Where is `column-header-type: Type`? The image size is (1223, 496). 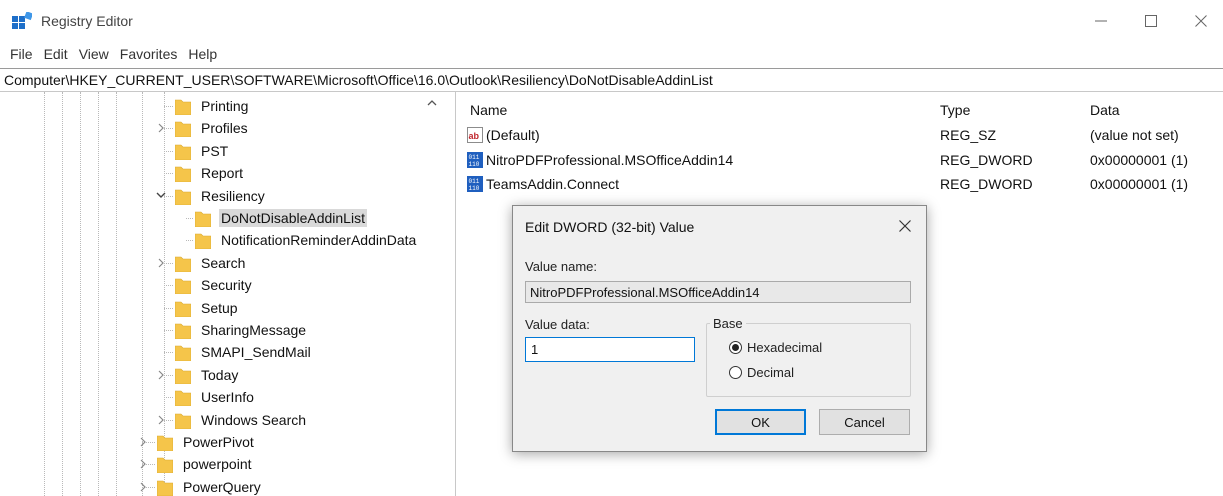 column-header-type: Type is located at coordinates (955, 110).